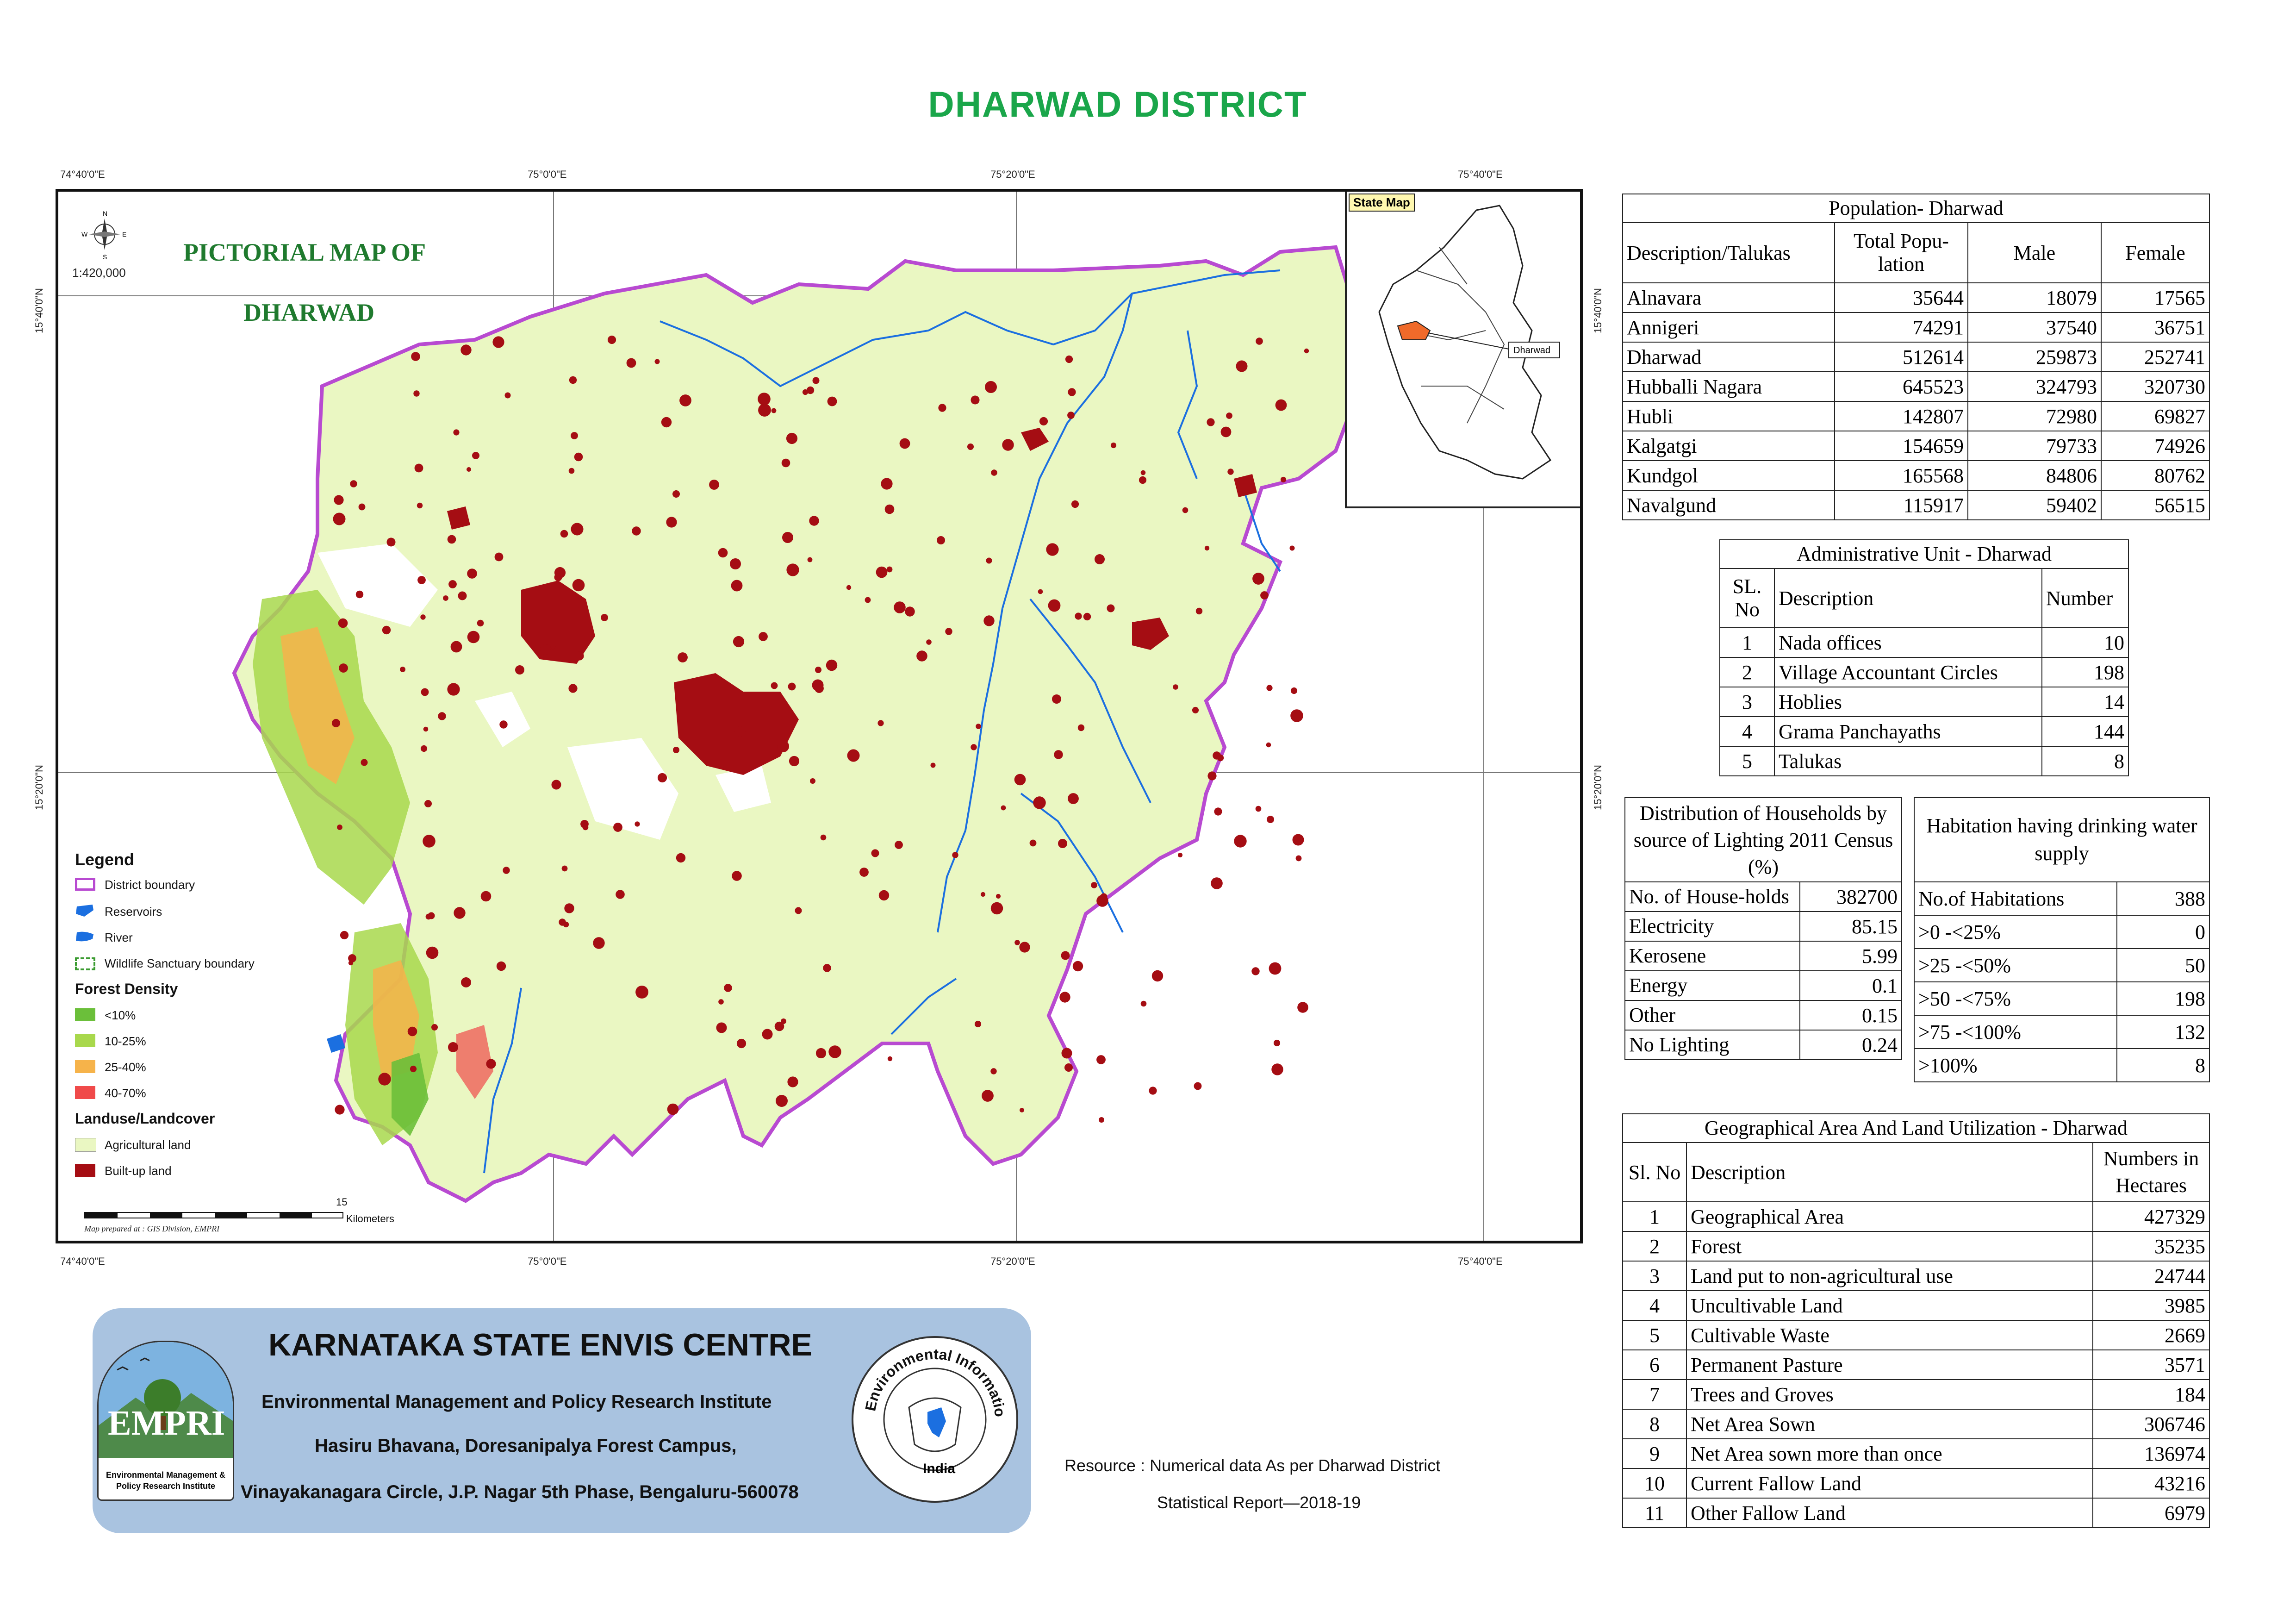 Image resolution: width=2296 pixels, height=1624 pixels. What do you see at coordinates (1117, 104) in the screenshot?
I see `page-title: DHARWAD DISTRICT` at bounding box center [1117, 104].